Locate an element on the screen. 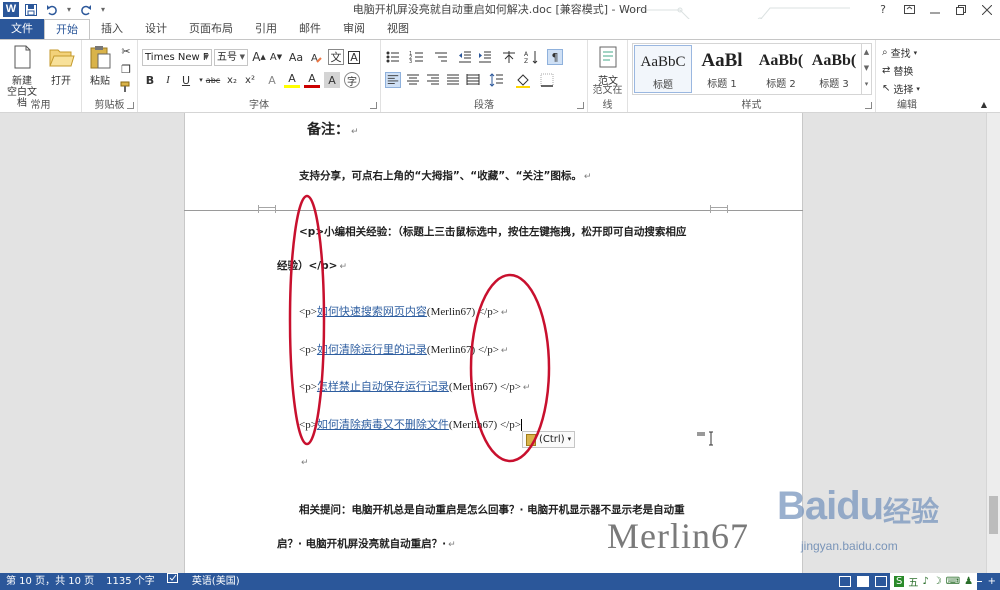  minimize-icon is located at coordinates (935, 9).